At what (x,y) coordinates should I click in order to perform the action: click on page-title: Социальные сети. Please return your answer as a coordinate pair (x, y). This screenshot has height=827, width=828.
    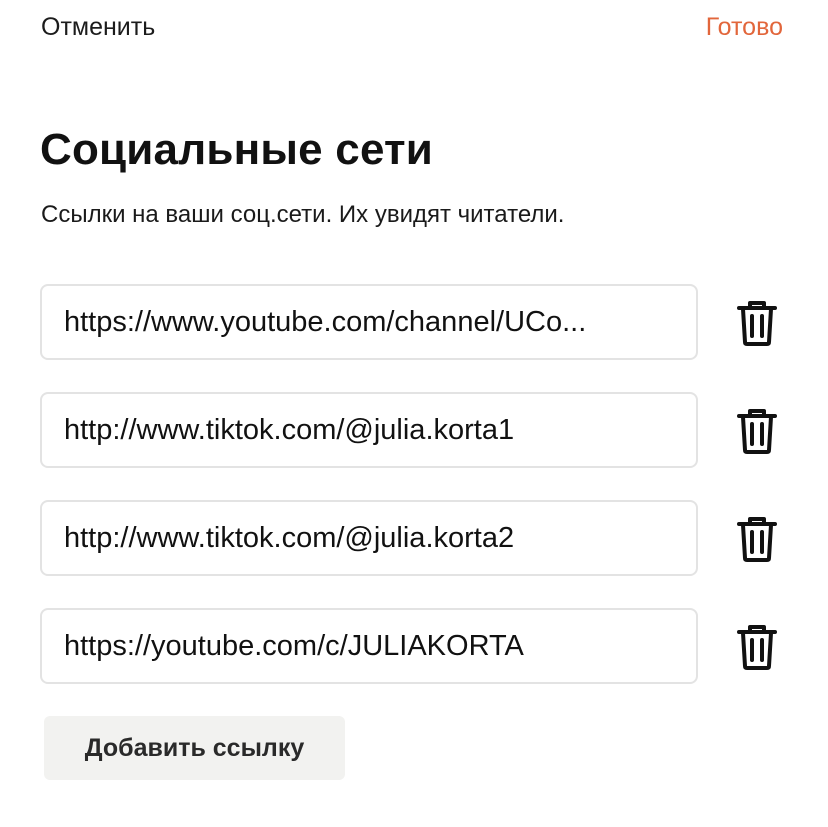
    Looking at the image, I should click on (237, 149).